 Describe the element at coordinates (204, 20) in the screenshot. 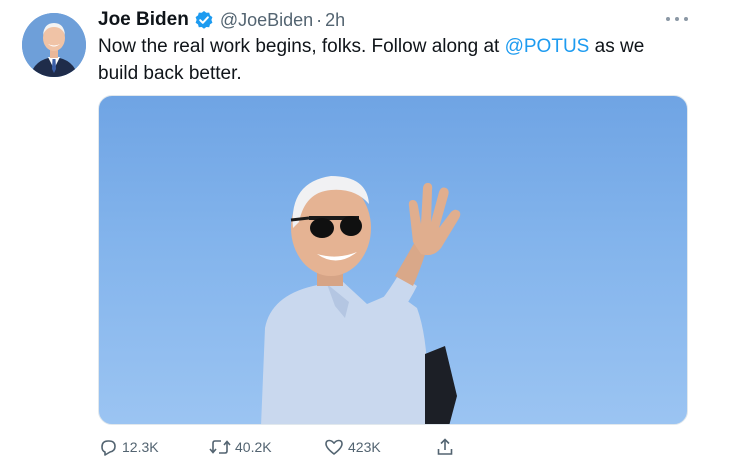

I see `verified-icon` at that location.